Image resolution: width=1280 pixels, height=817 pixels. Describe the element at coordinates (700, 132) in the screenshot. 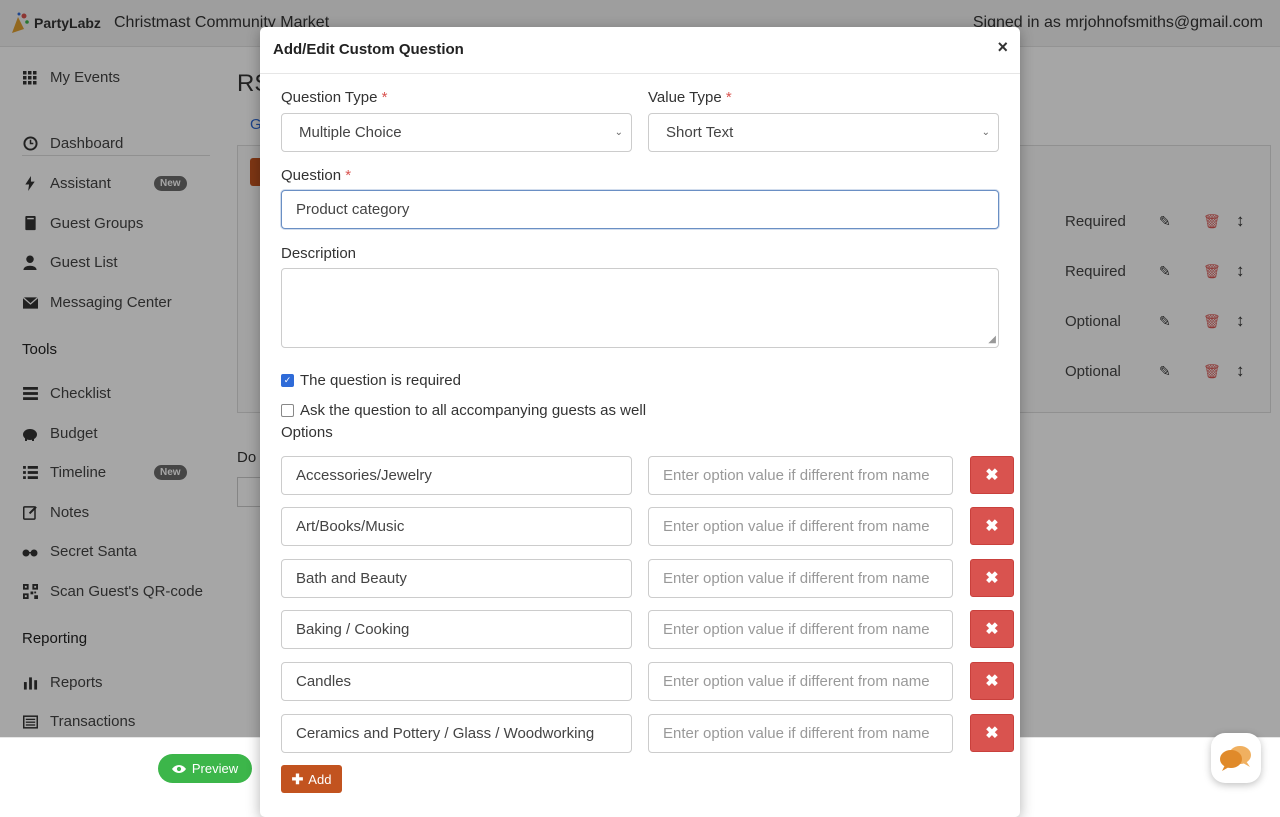

I see `value-type-value: Short Text` at that location.